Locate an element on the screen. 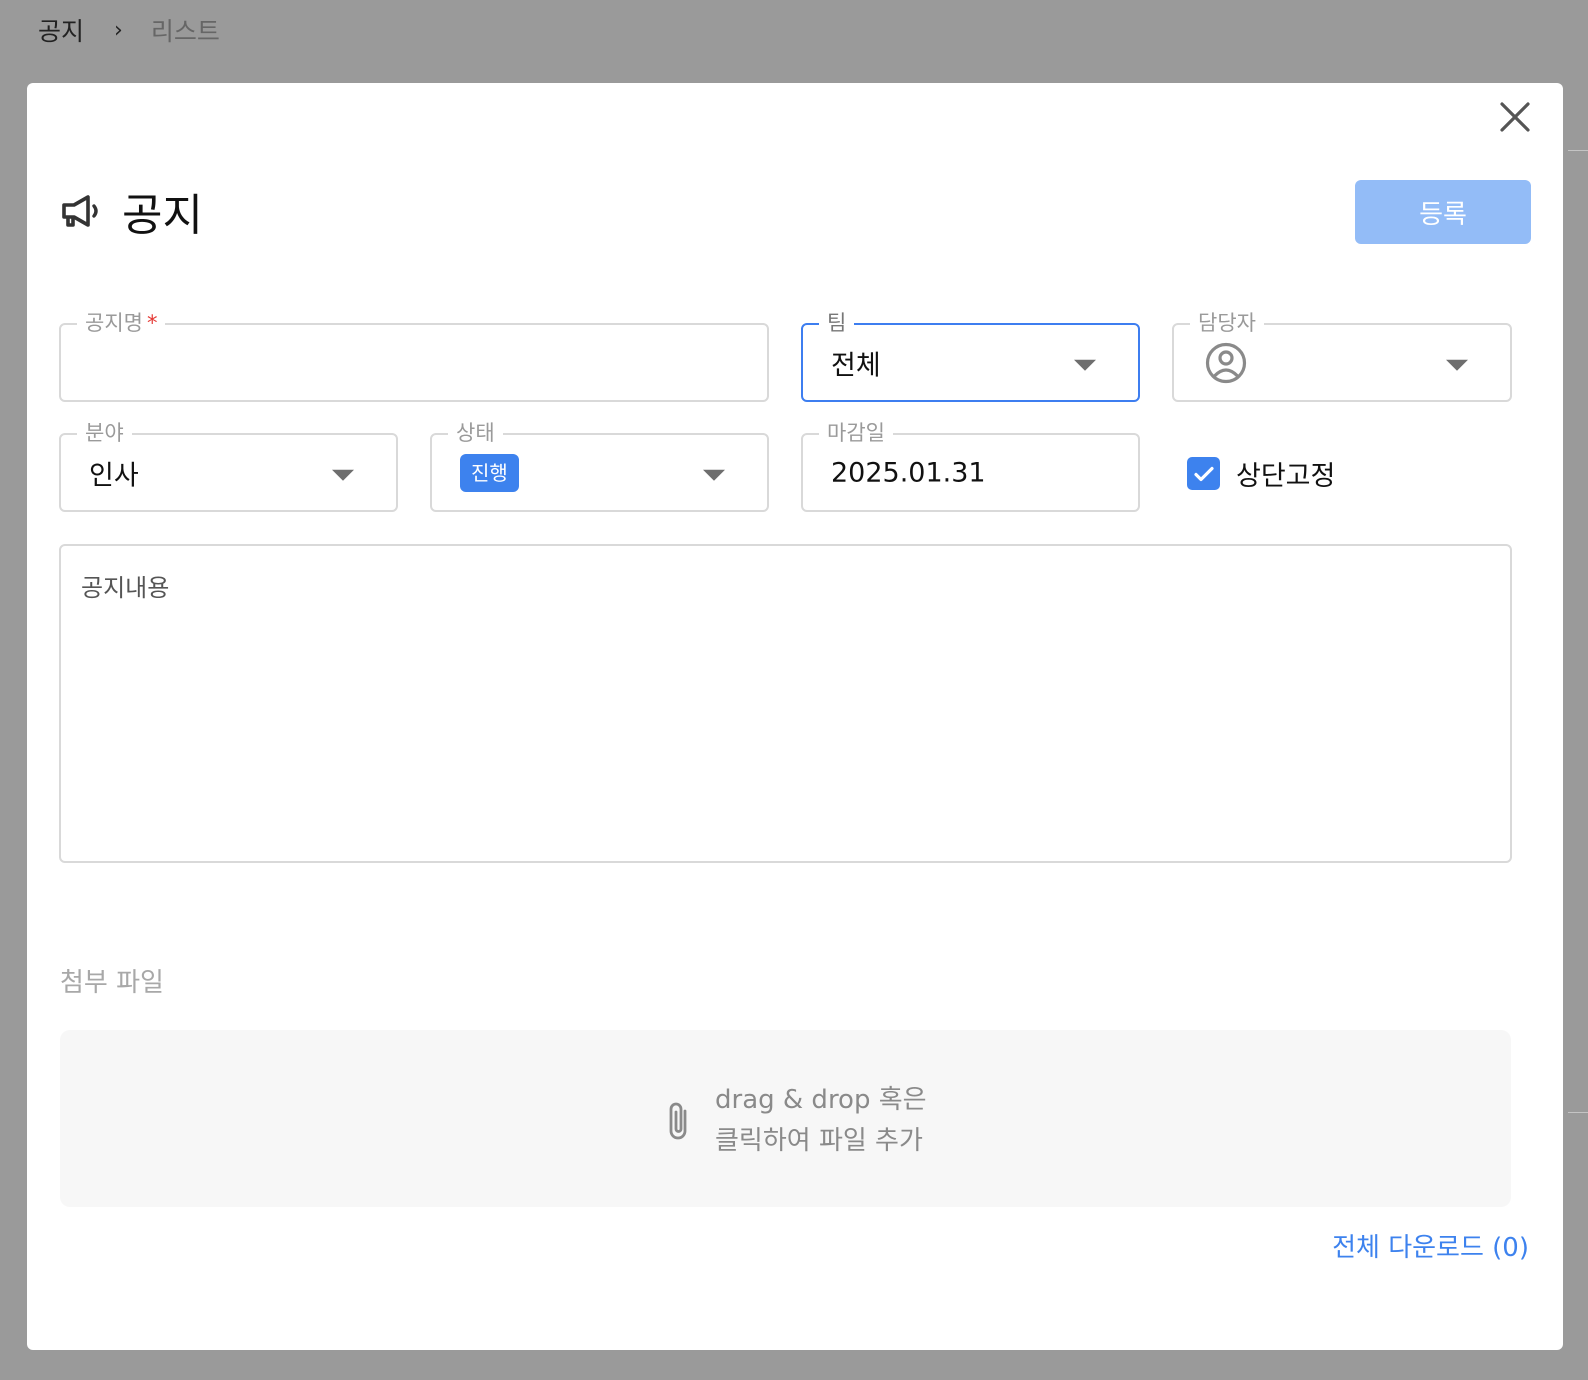 The height and width of the screenshot is (1380, 1588). team-select: 팀 전체 is located at coordinates (970, 355).